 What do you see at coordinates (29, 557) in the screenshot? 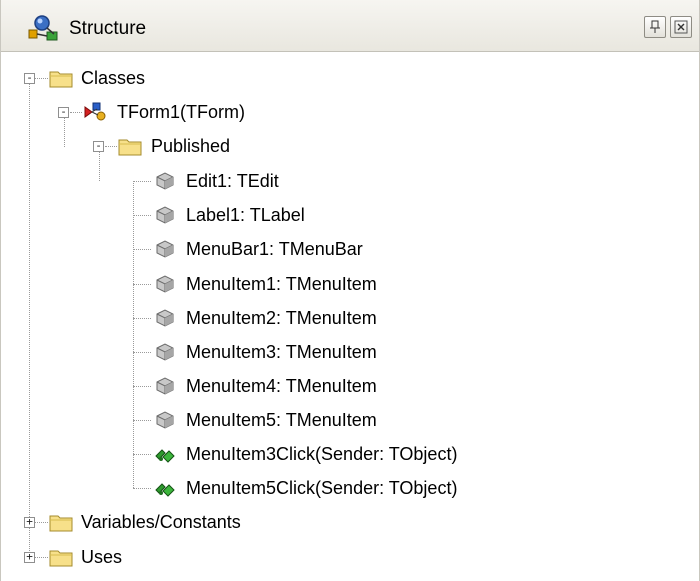
I see `expand-toggle-uses: +` at bounding box center [29, 557].